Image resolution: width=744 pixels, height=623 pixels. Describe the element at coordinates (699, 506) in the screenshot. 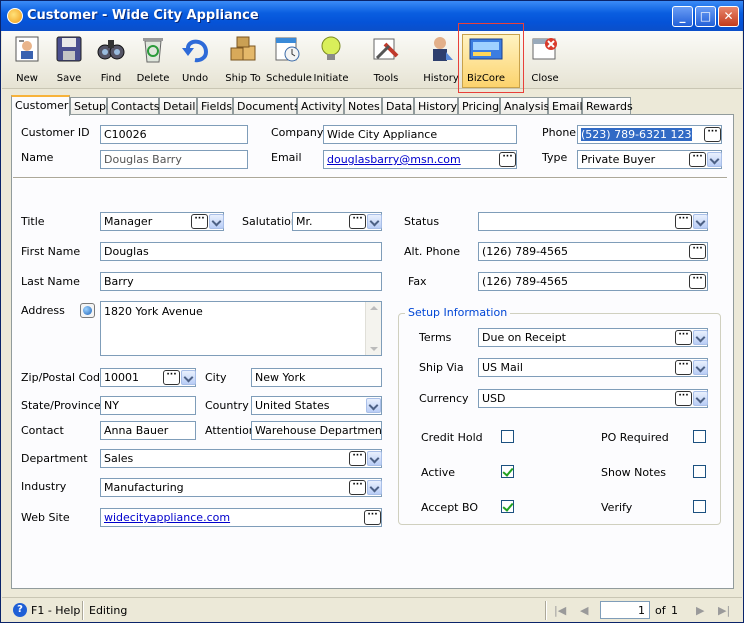

I see `verify-checkbox` at that location.